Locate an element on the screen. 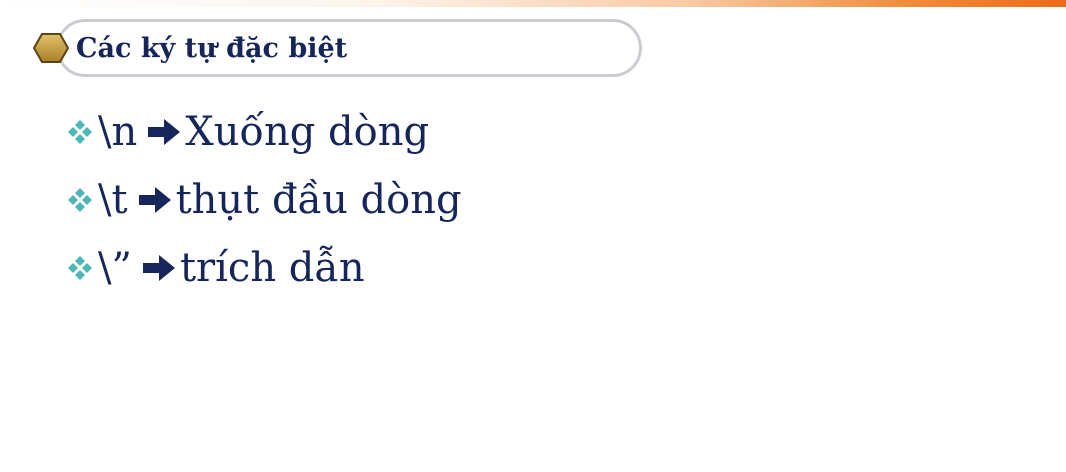 The width and height of the screenshot is (1066, 472). escape-description: thụt đầu dòng is located at coordinates (318, 200).